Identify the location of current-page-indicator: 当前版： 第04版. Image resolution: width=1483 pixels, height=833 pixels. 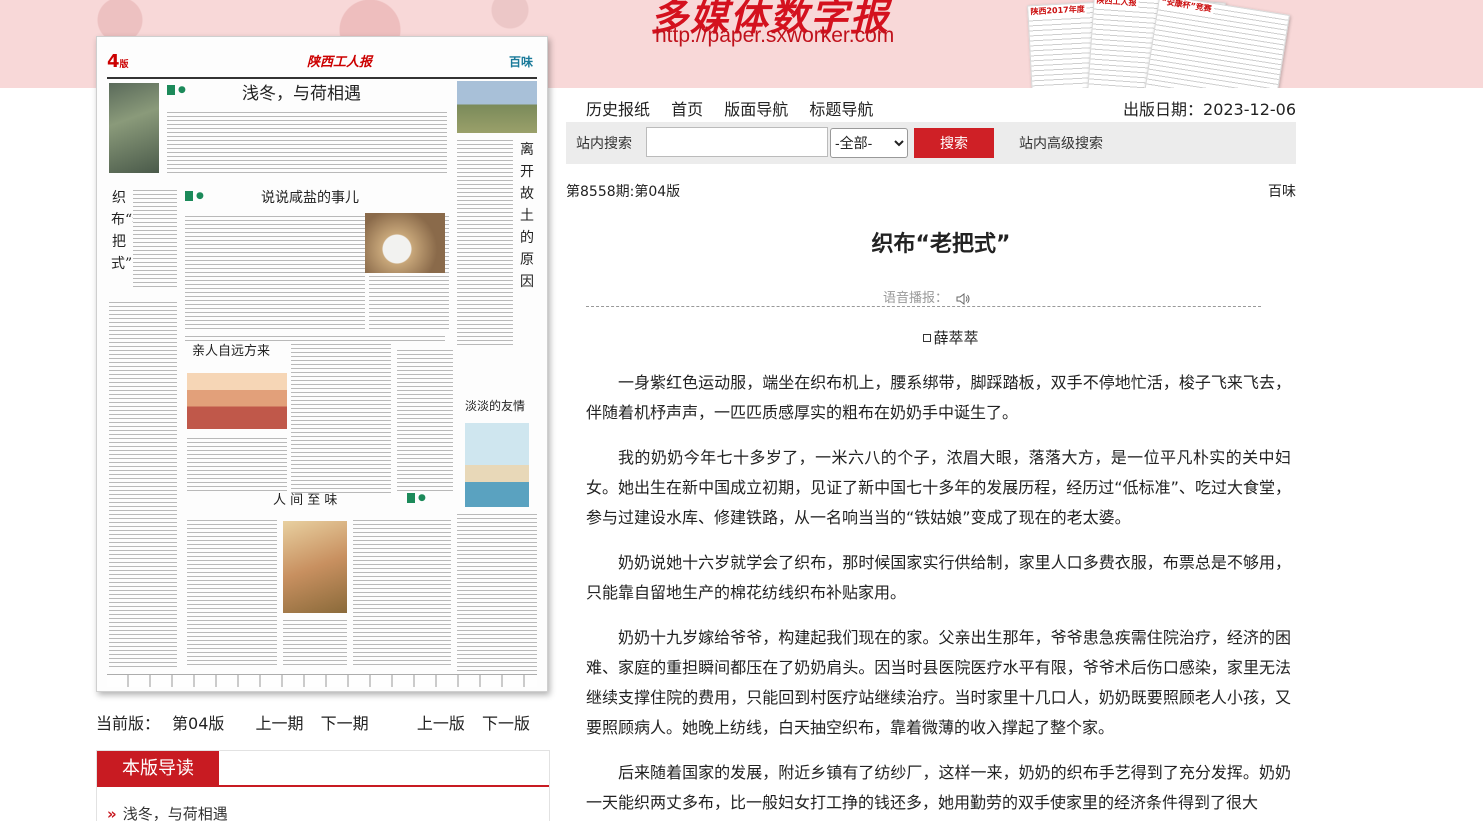
(160, 723).